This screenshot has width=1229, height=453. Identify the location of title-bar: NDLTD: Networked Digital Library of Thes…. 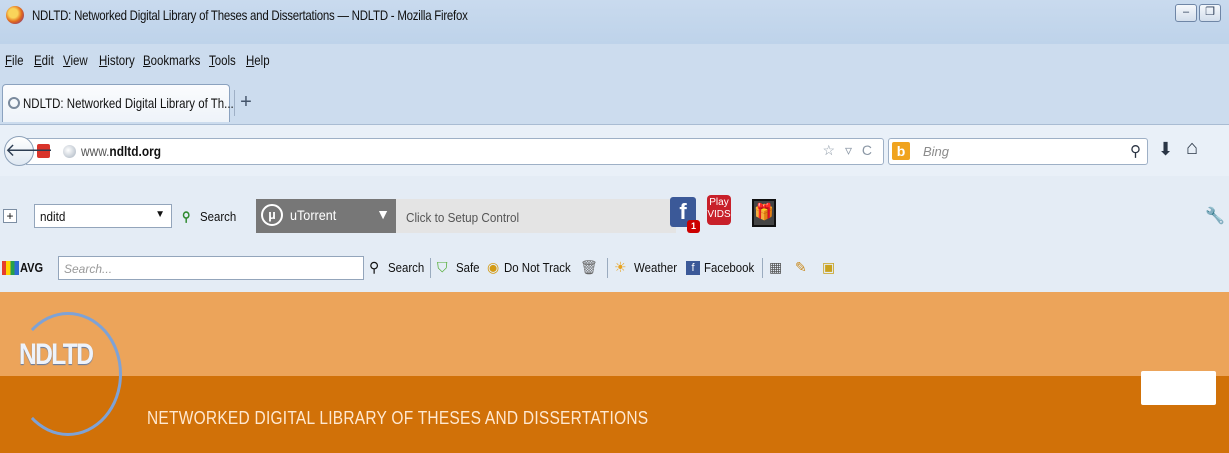
(614, 22).